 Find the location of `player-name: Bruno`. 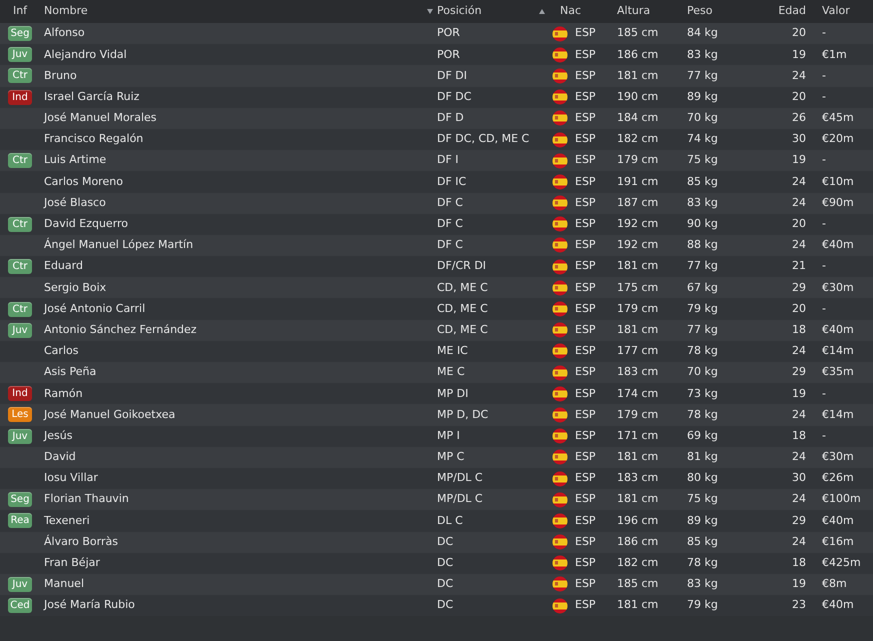

player-name: Bruno is located at coordinates (60, 76).